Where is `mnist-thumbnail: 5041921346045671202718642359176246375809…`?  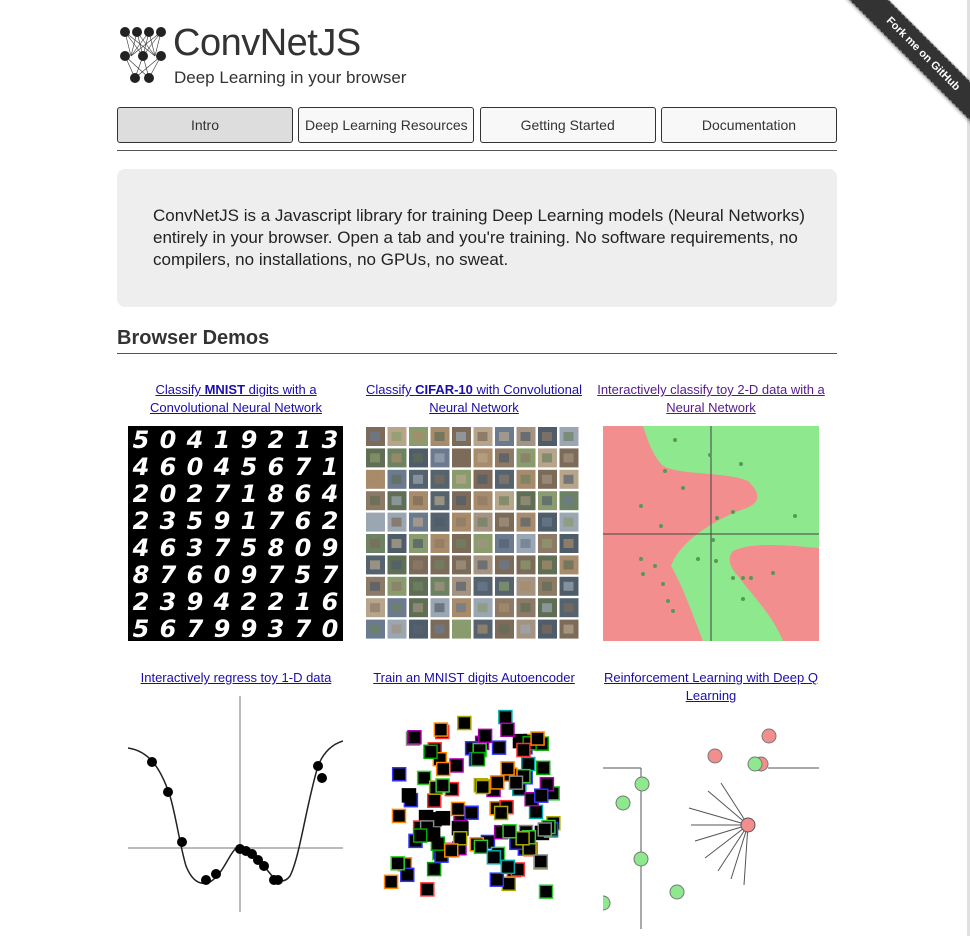 mnist-thumbnail: 5041921346045671202718642359176246375809… is located at coordinates (235, 533).